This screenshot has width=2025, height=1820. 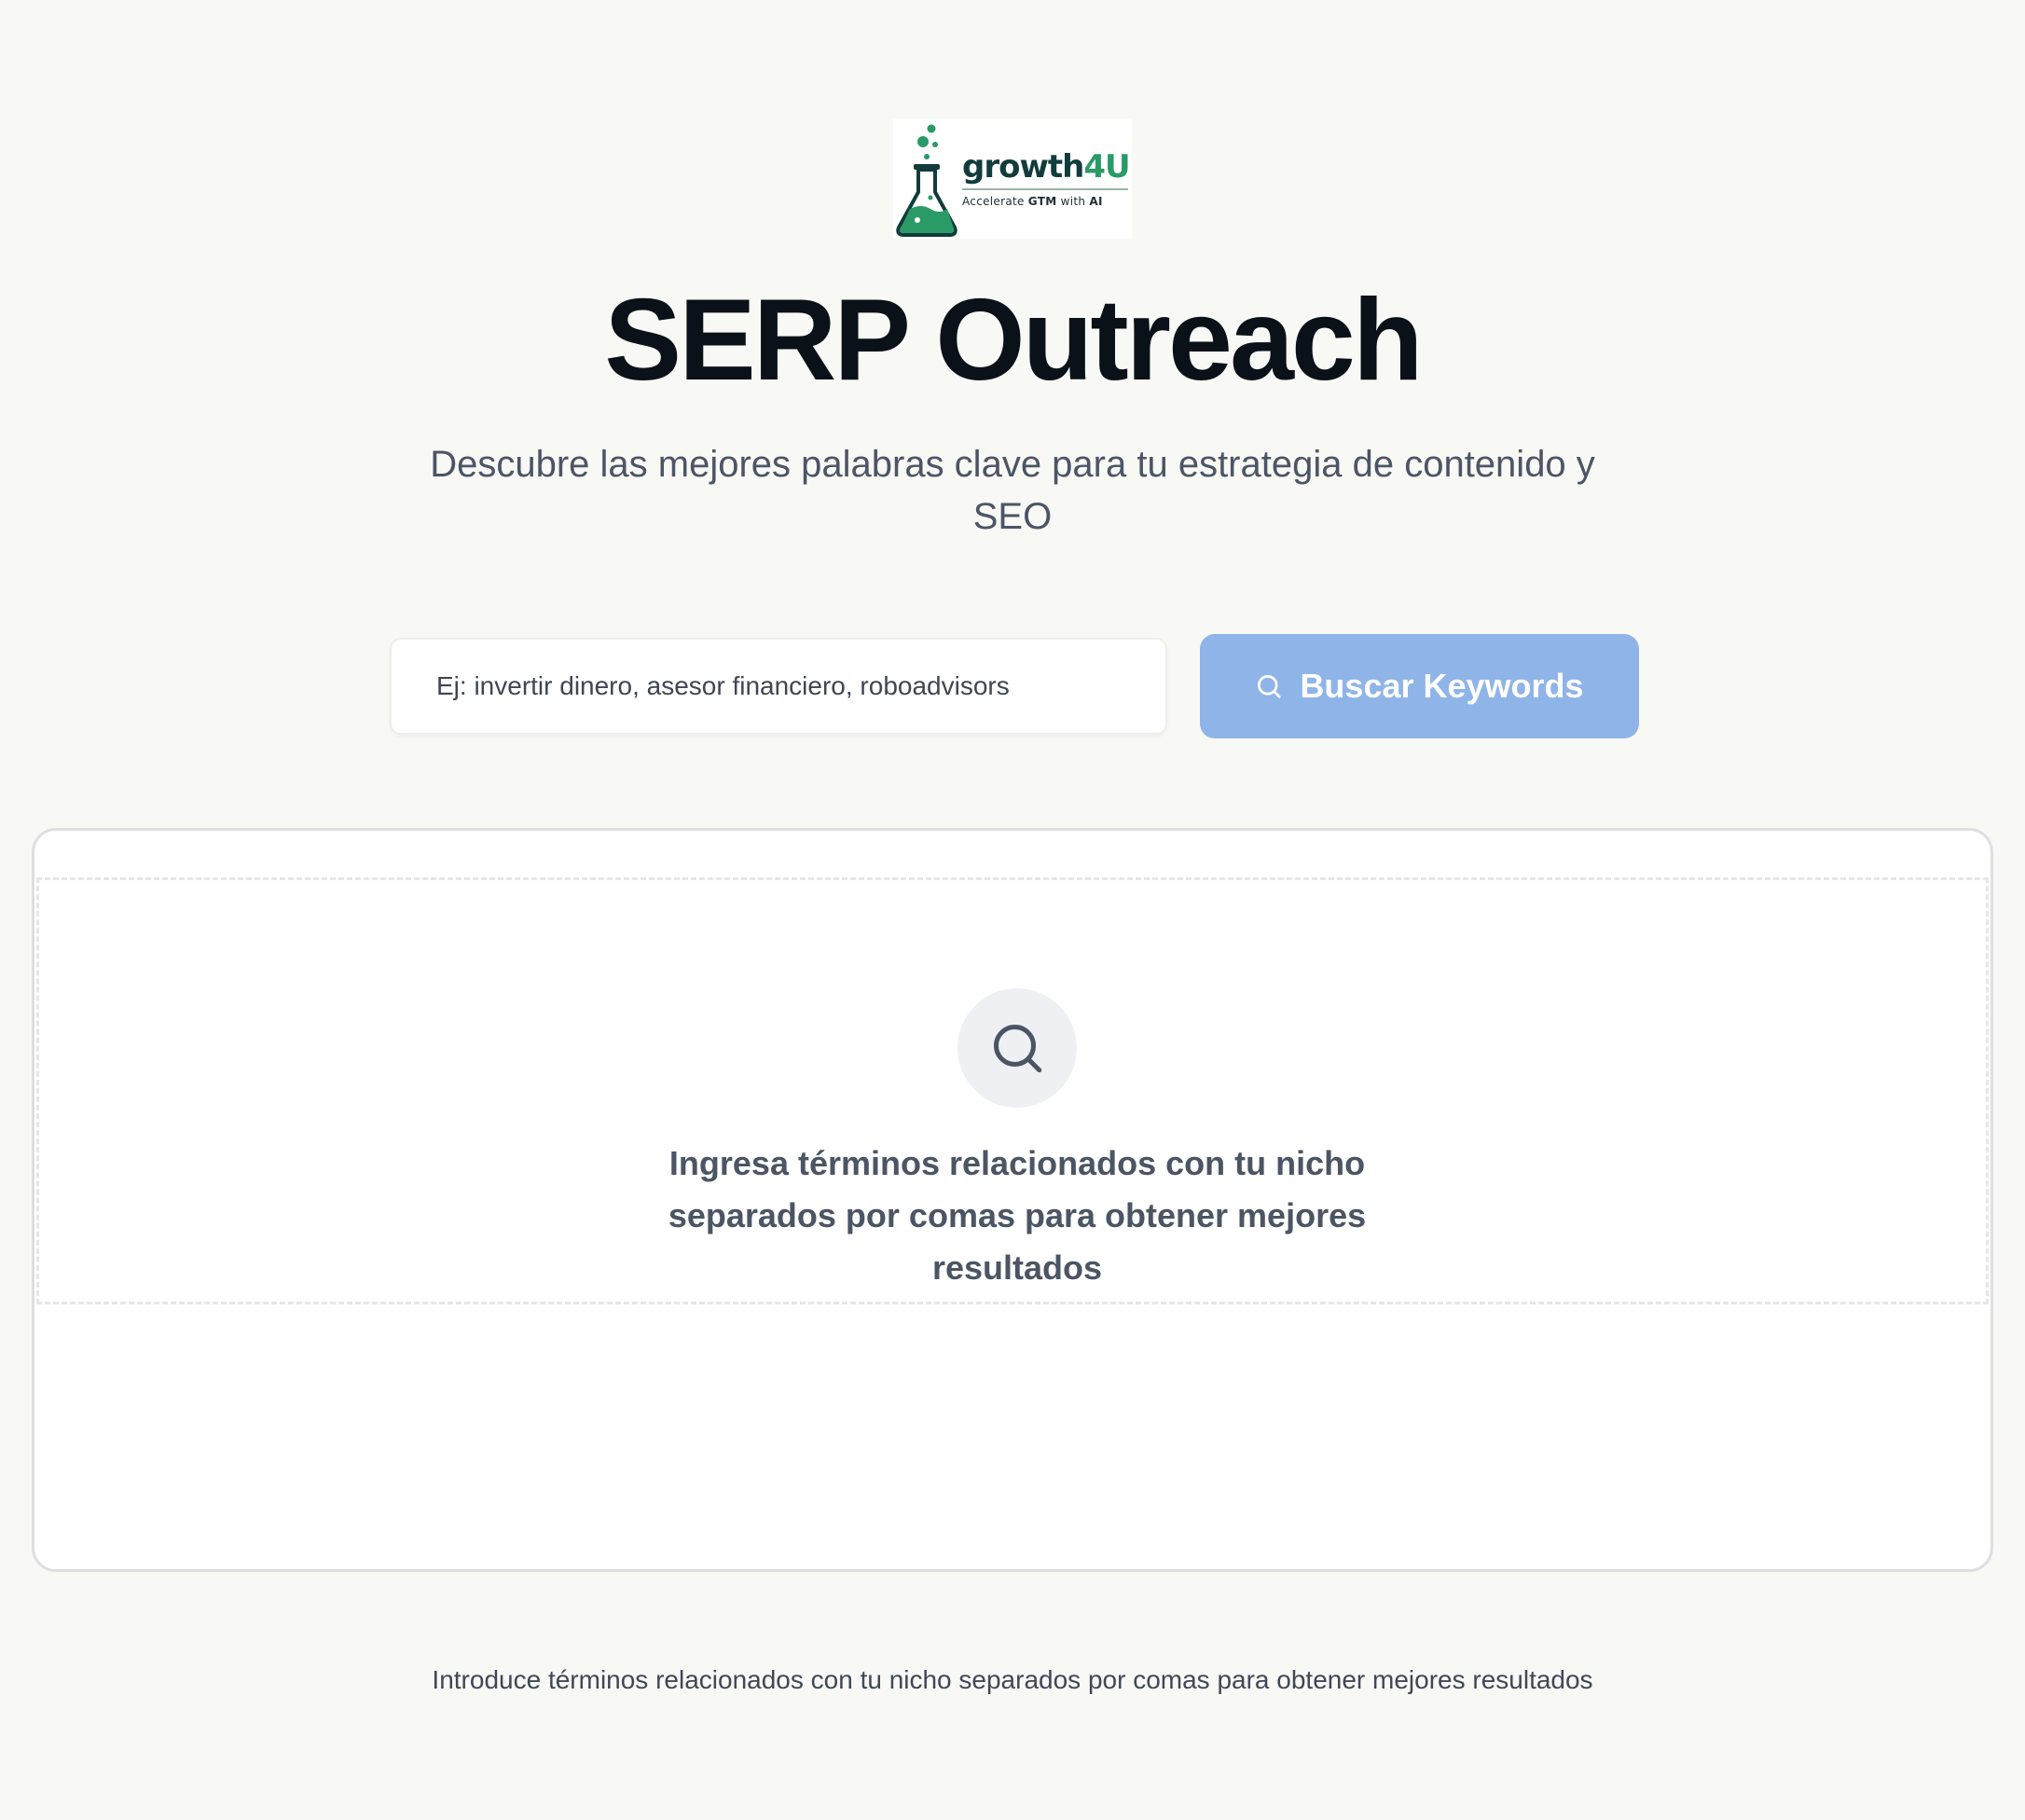 I want to click on keyword-search-input, so click(x=778, y=686).